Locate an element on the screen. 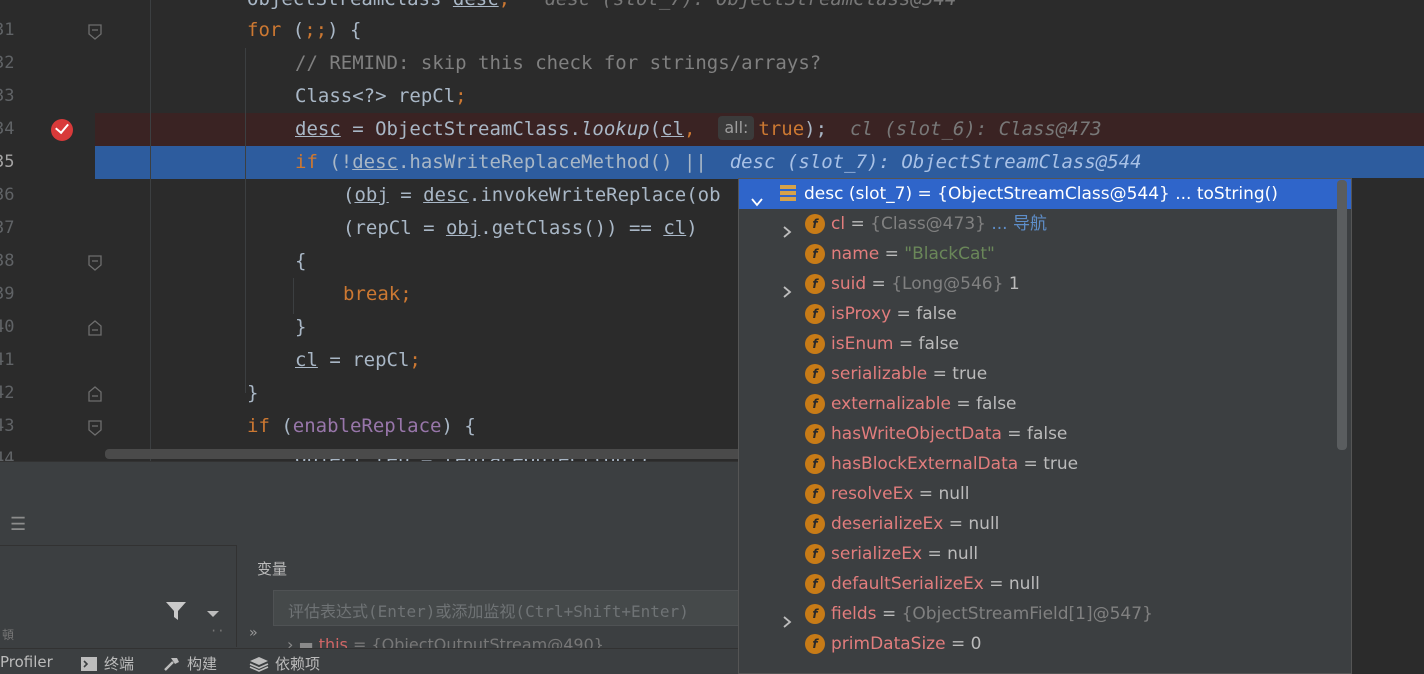 This screenshot has height=674, width=1424. field-name: primDataSize is located at coordinates (888, 644).